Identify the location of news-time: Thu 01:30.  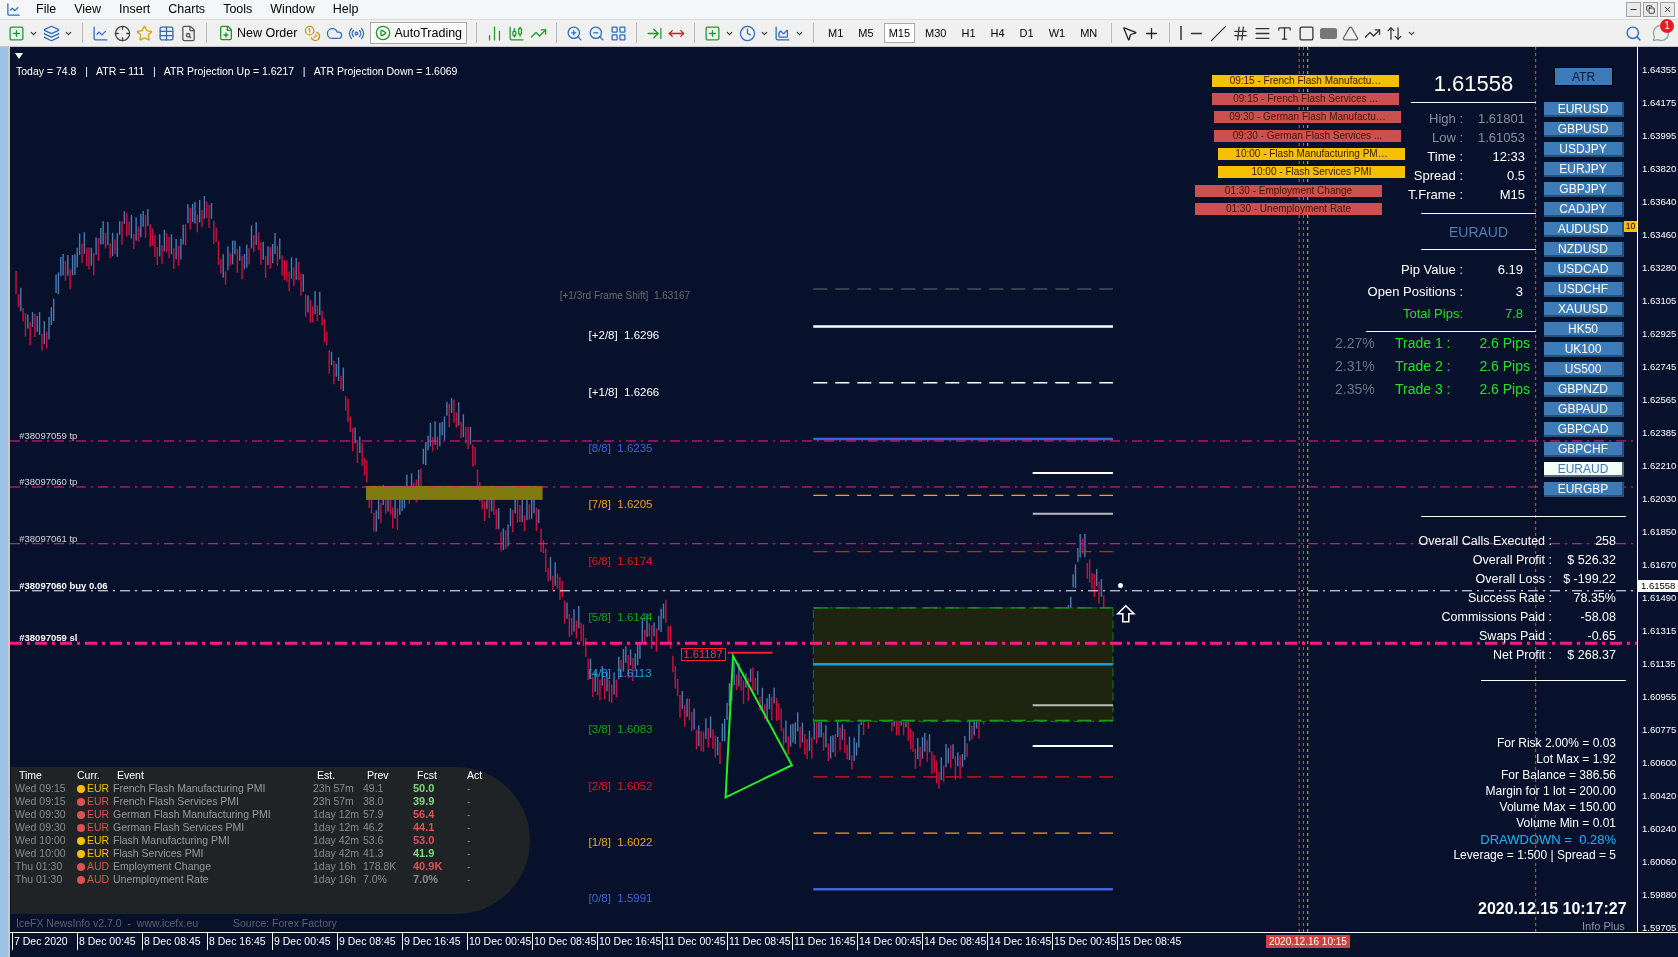
(39, 866).